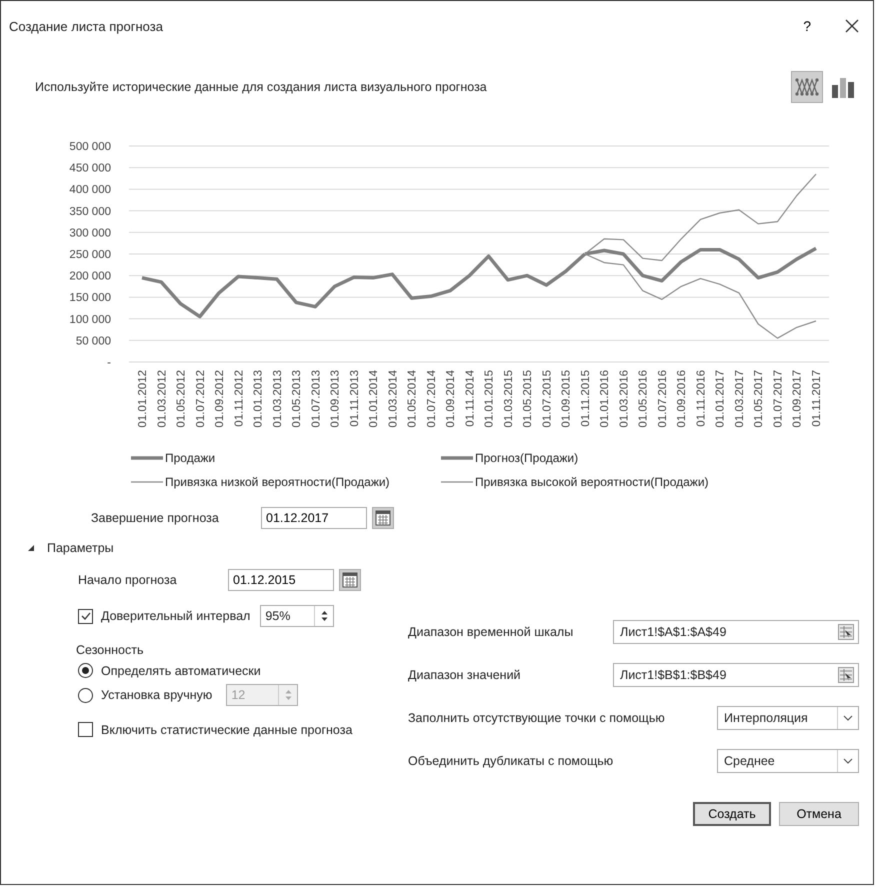  I want to click on y-axis-label: 400 000, so click(90, 190).